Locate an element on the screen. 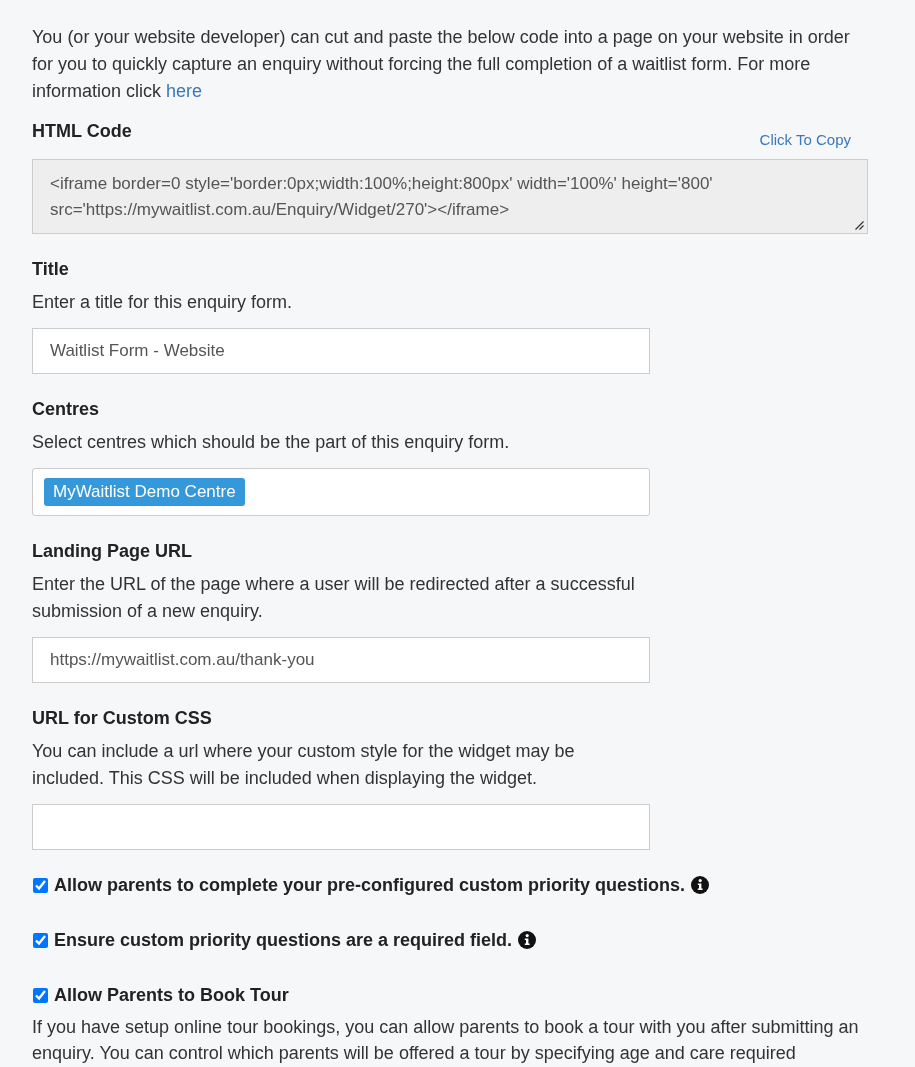  field-label: HTML Code is located at coordinates (82, 131).